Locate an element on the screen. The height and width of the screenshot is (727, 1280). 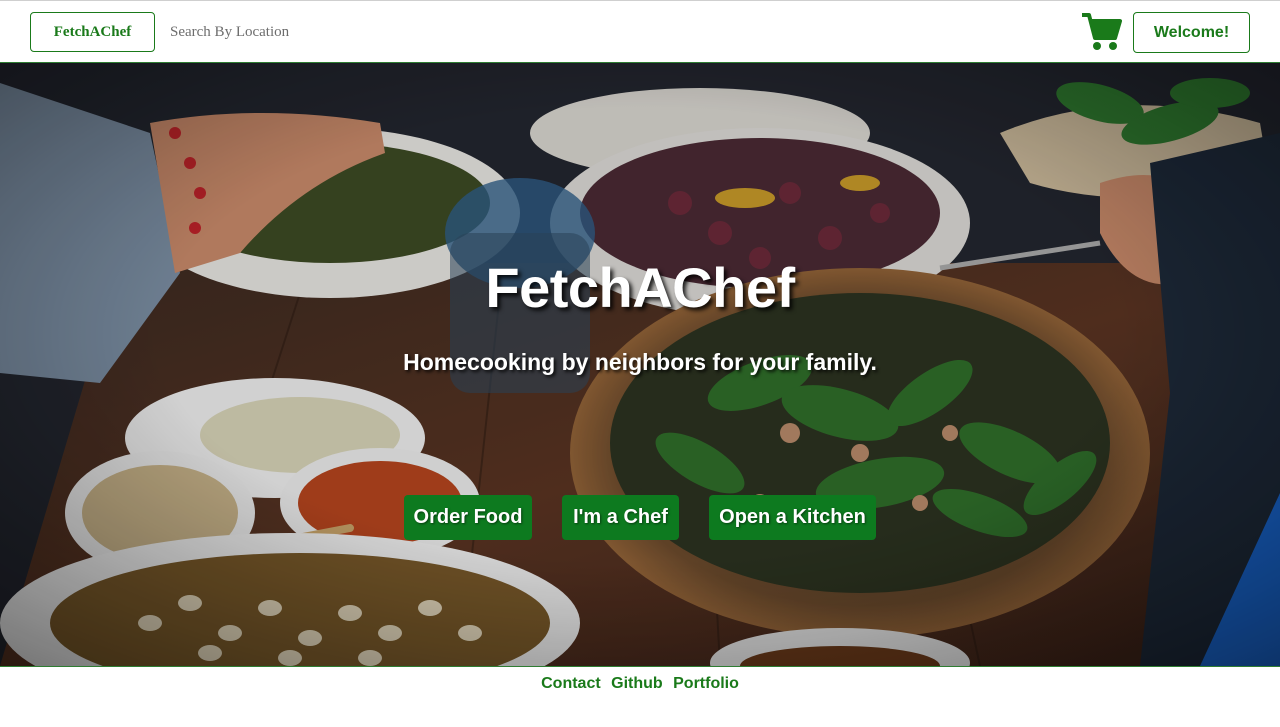
footer-links: Contact Github Portfolio is located at coordinates (640, 684).